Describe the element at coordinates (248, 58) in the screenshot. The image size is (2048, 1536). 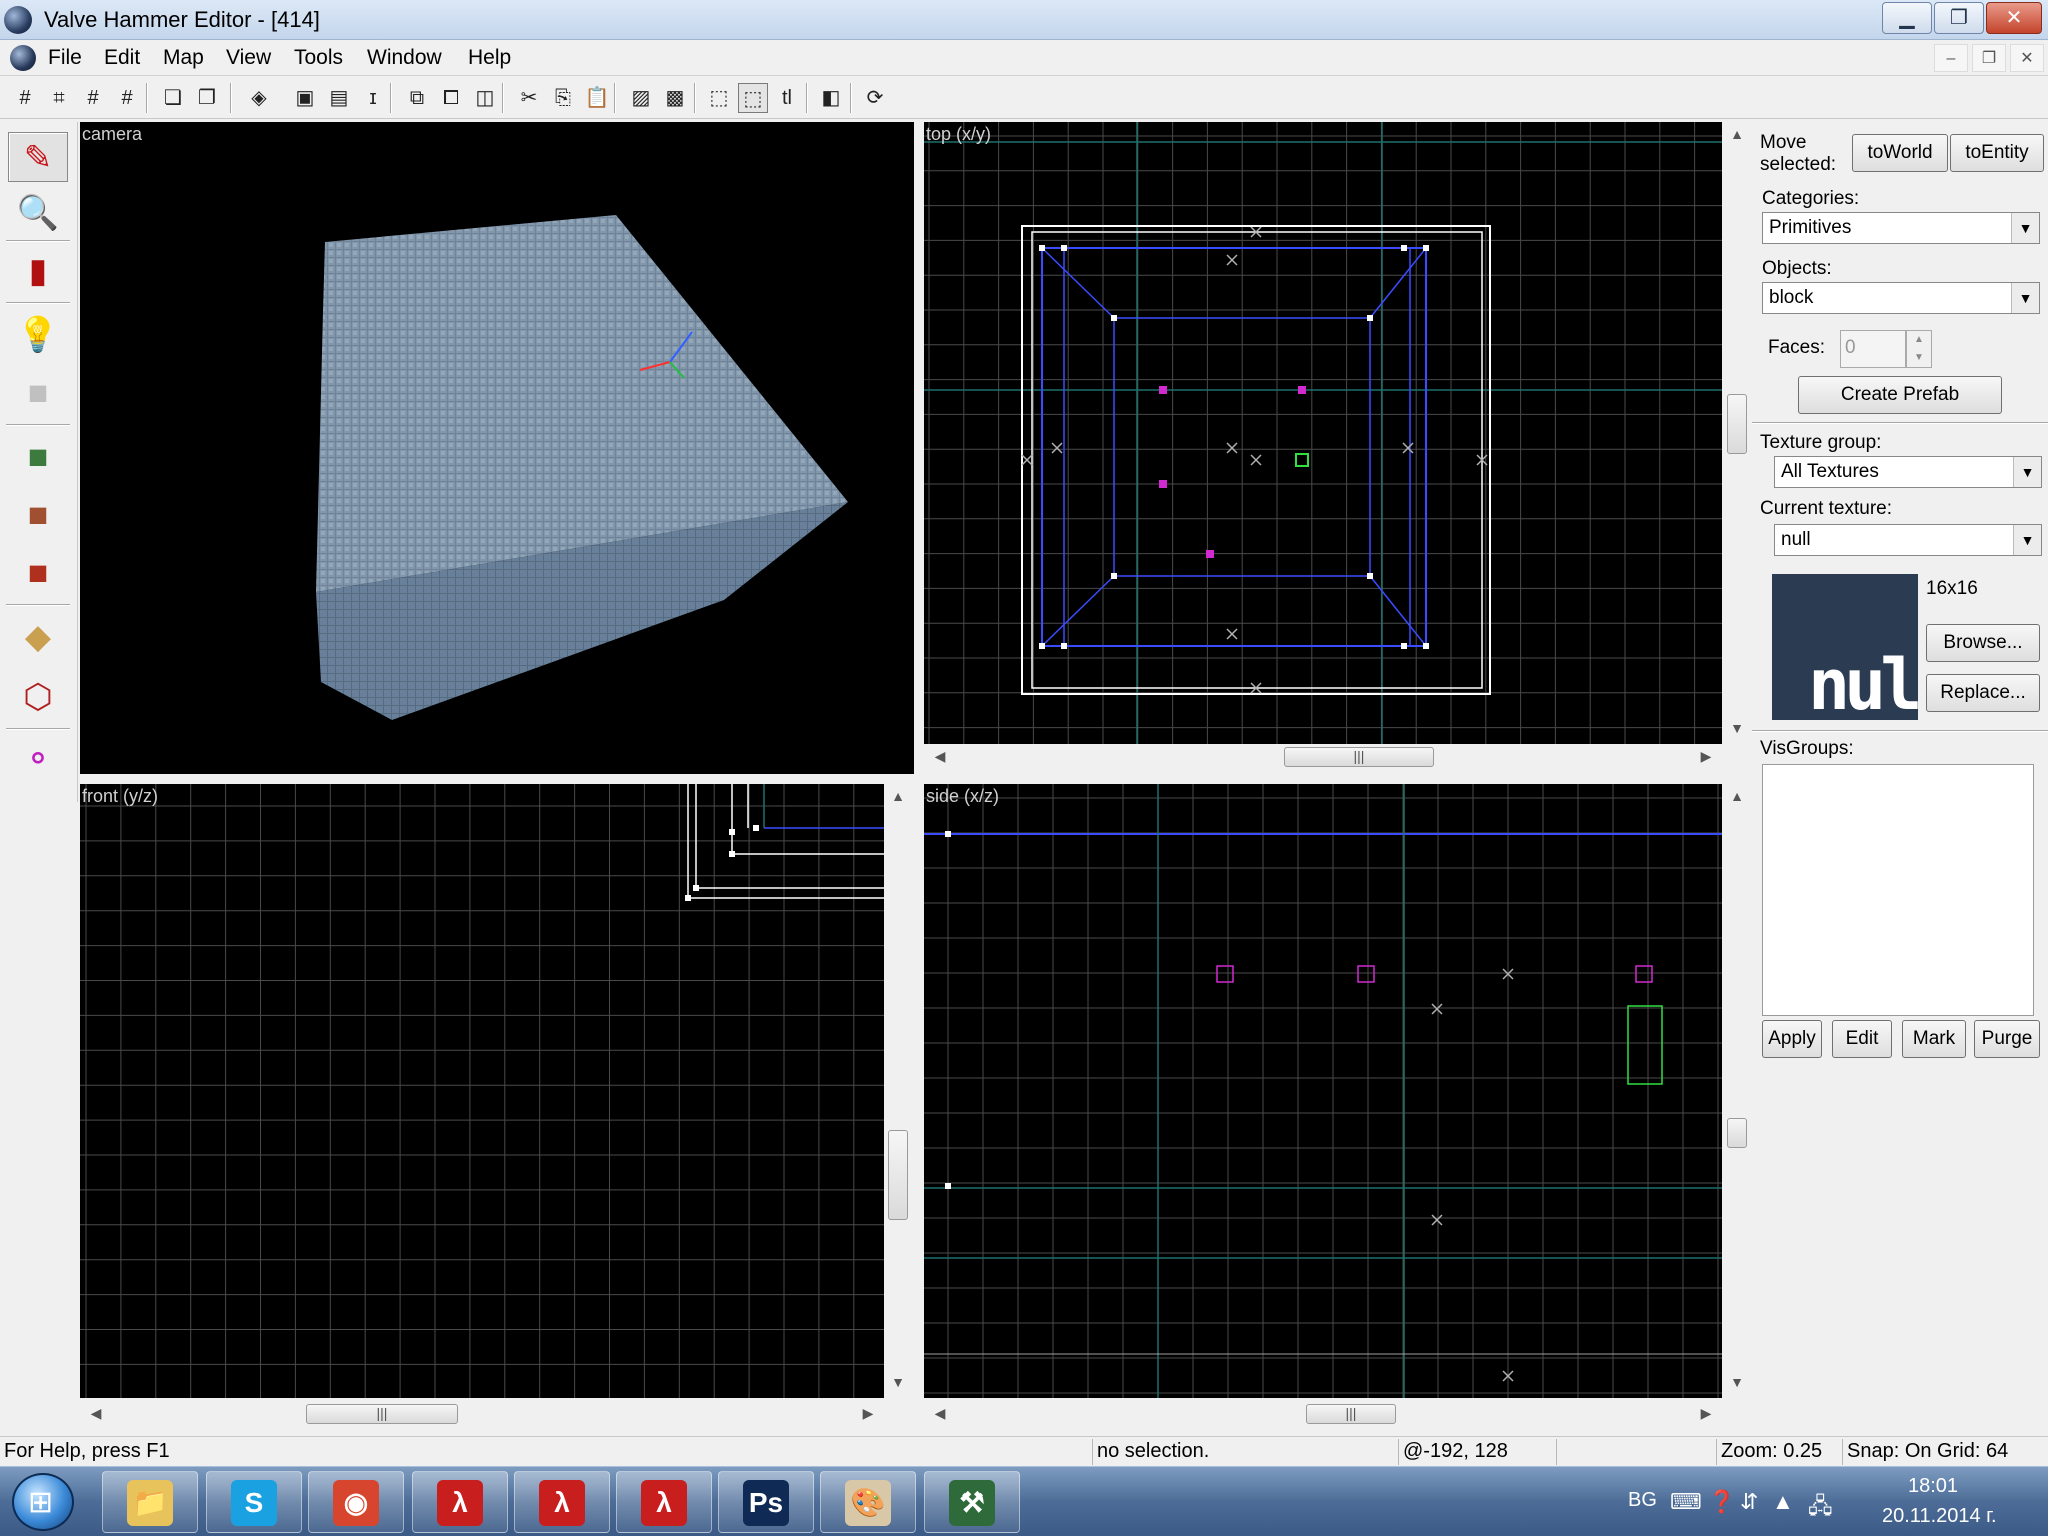
I see `menu-view: View` at that location.